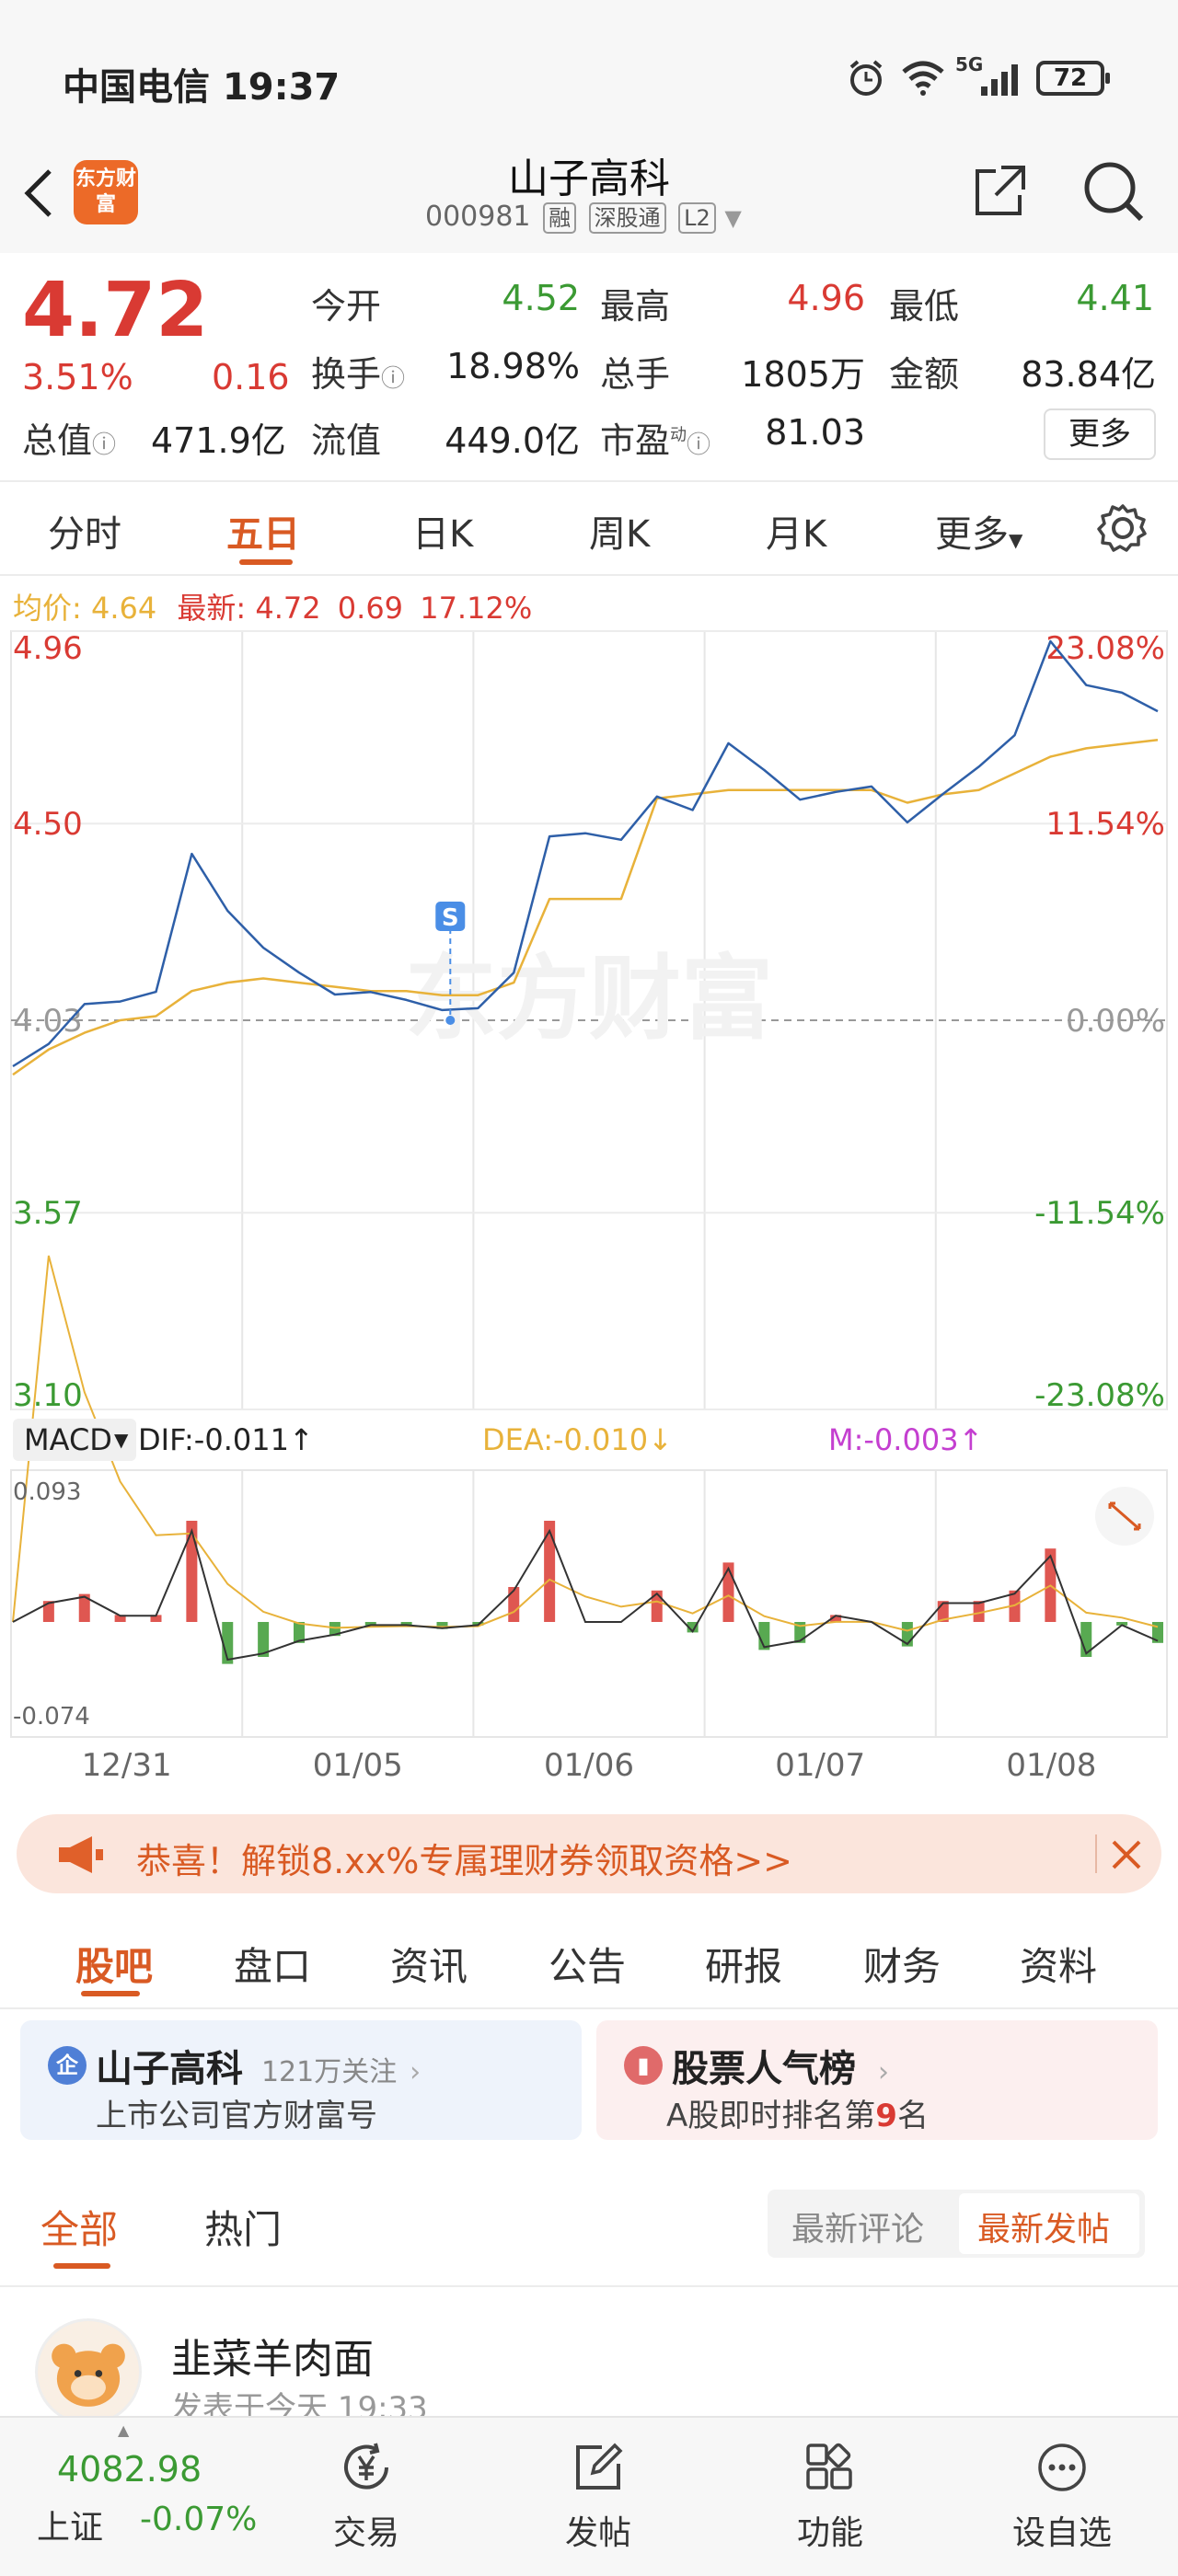 This screenshot has width=1178, height=2576. What do you see at coordinates (743, 1964) in the screenshot?
I see `tab-research: 研报` at bounding box center [743, 1964].